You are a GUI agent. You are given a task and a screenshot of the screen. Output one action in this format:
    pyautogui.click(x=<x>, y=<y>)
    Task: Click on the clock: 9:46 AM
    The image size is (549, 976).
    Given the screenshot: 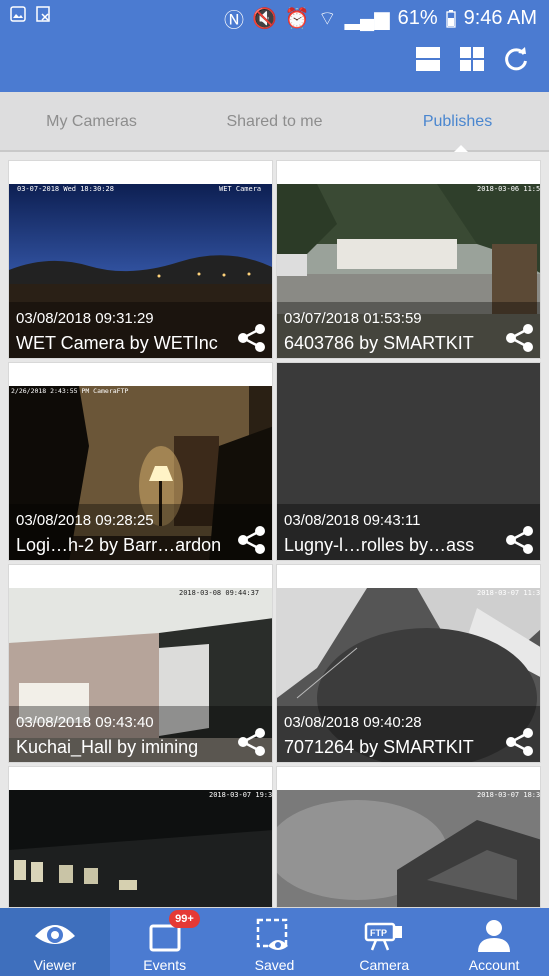 What is the action you would take?
    pyautogui.click(x=500, y=18)
    